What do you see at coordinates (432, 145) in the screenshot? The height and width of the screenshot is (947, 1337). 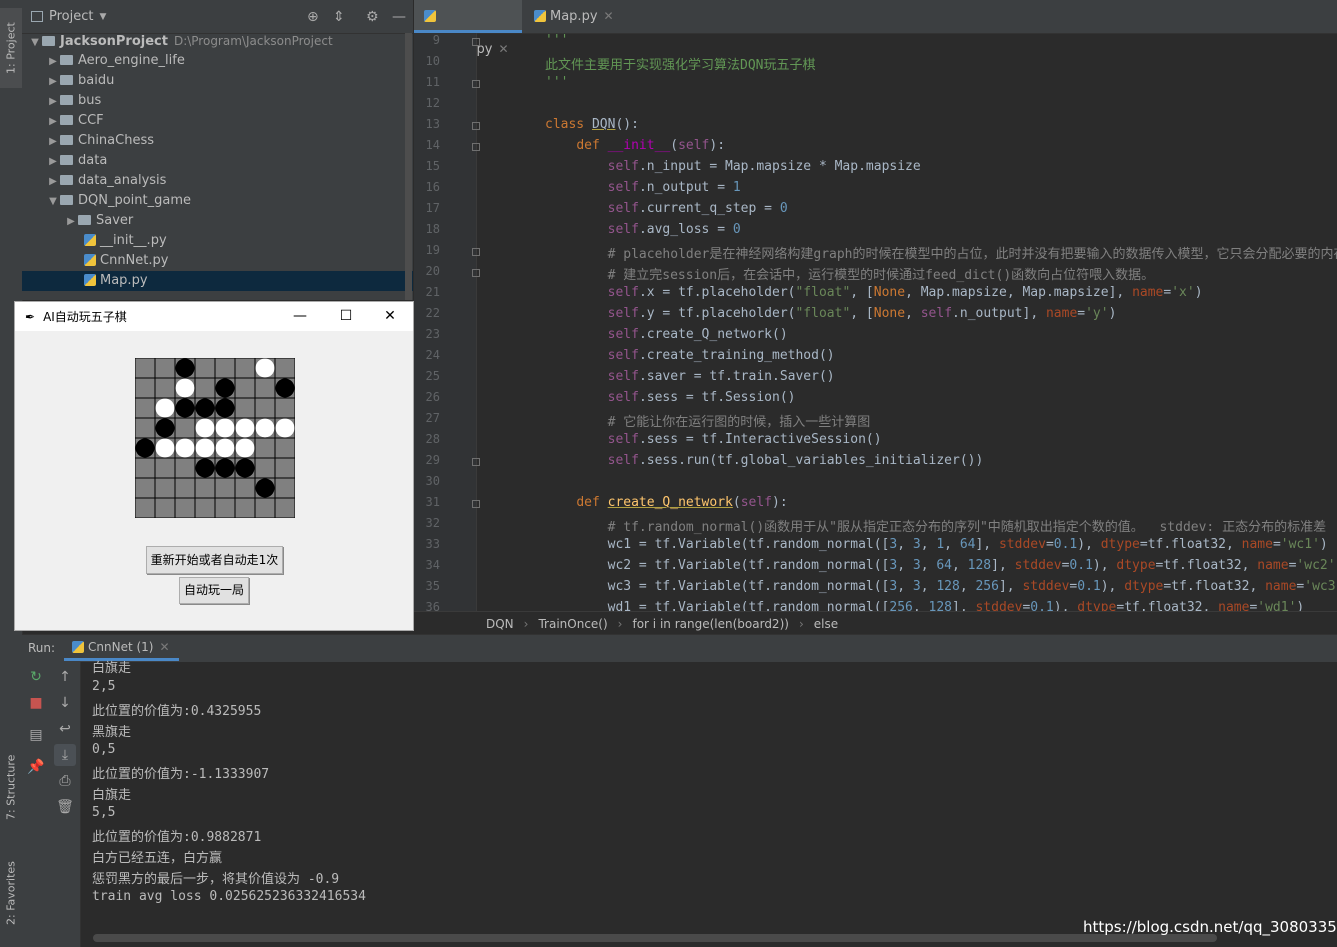 I see `line-number: 14` at bounding box center [432, 145].